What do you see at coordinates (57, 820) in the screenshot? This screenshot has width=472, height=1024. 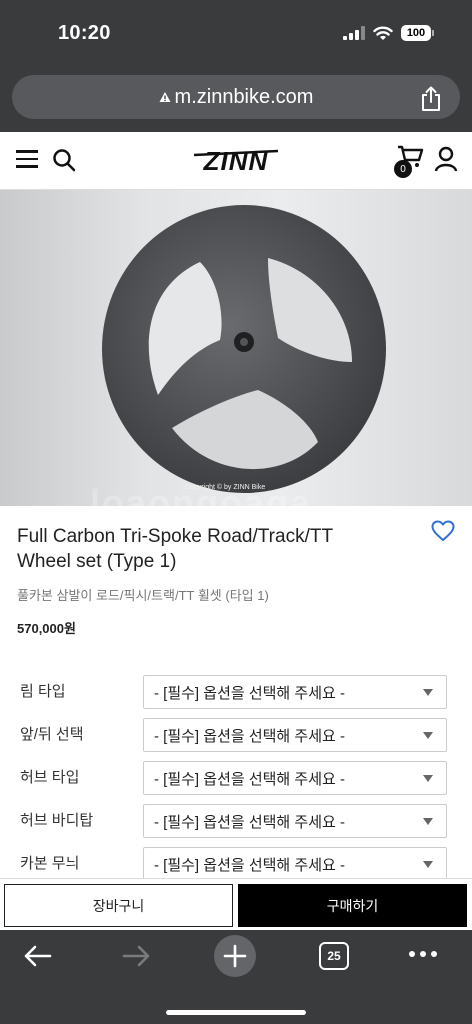 I see `option-label-hub-body: 허브 바디탑` at bounding box center [57, 820].